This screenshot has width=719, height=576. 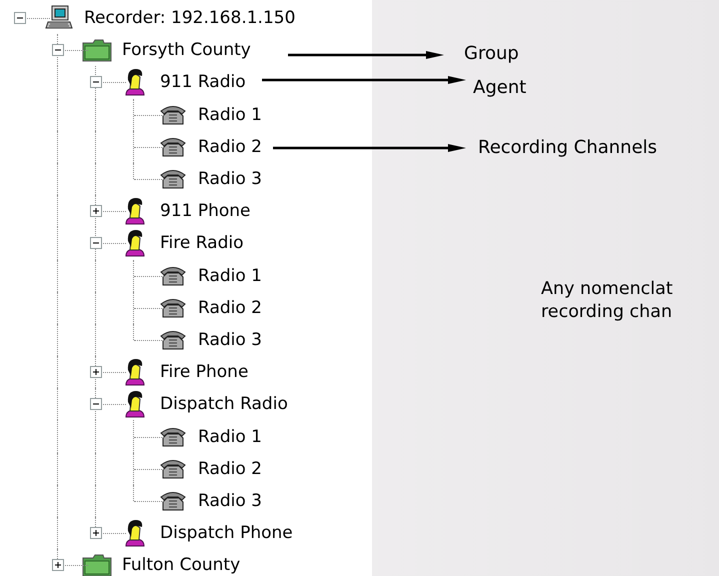 I want to click on annotation-label: Agent, so click(x=499, y=88).